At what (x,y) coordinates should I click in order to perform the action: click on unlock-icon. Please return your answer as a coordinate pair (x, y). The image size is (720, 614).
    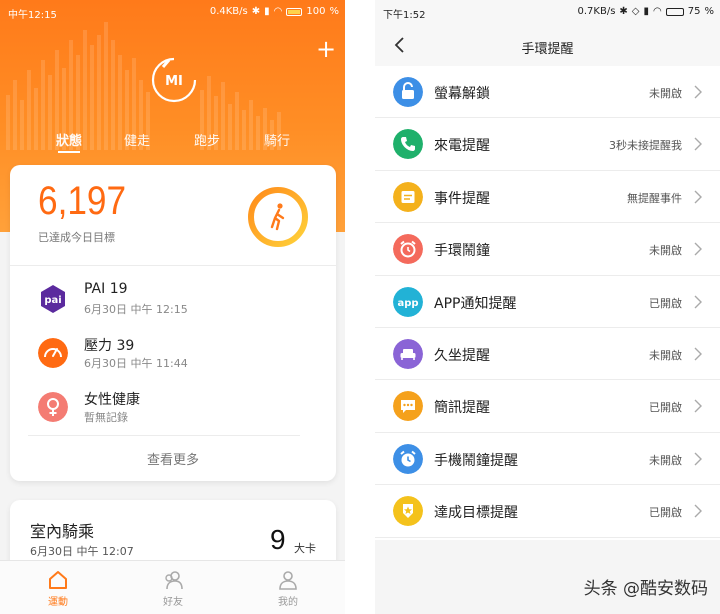
    Looking at the image, I should click on (408, 92).